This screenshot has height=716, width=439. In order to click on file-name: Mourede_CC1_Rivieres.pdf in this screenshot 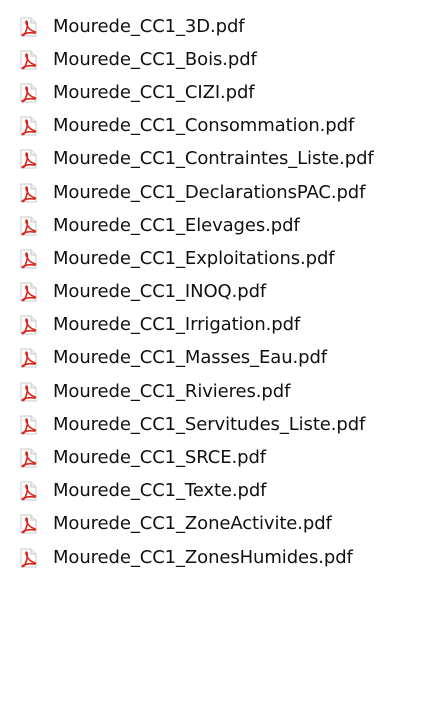, I will do `click(172, 391)`.